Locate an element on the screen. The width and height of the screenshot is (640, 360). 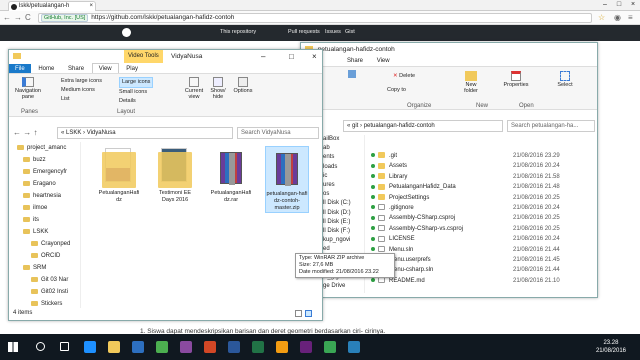
nav-item: ll Disk (C:) is located at coordinates (343, 203).